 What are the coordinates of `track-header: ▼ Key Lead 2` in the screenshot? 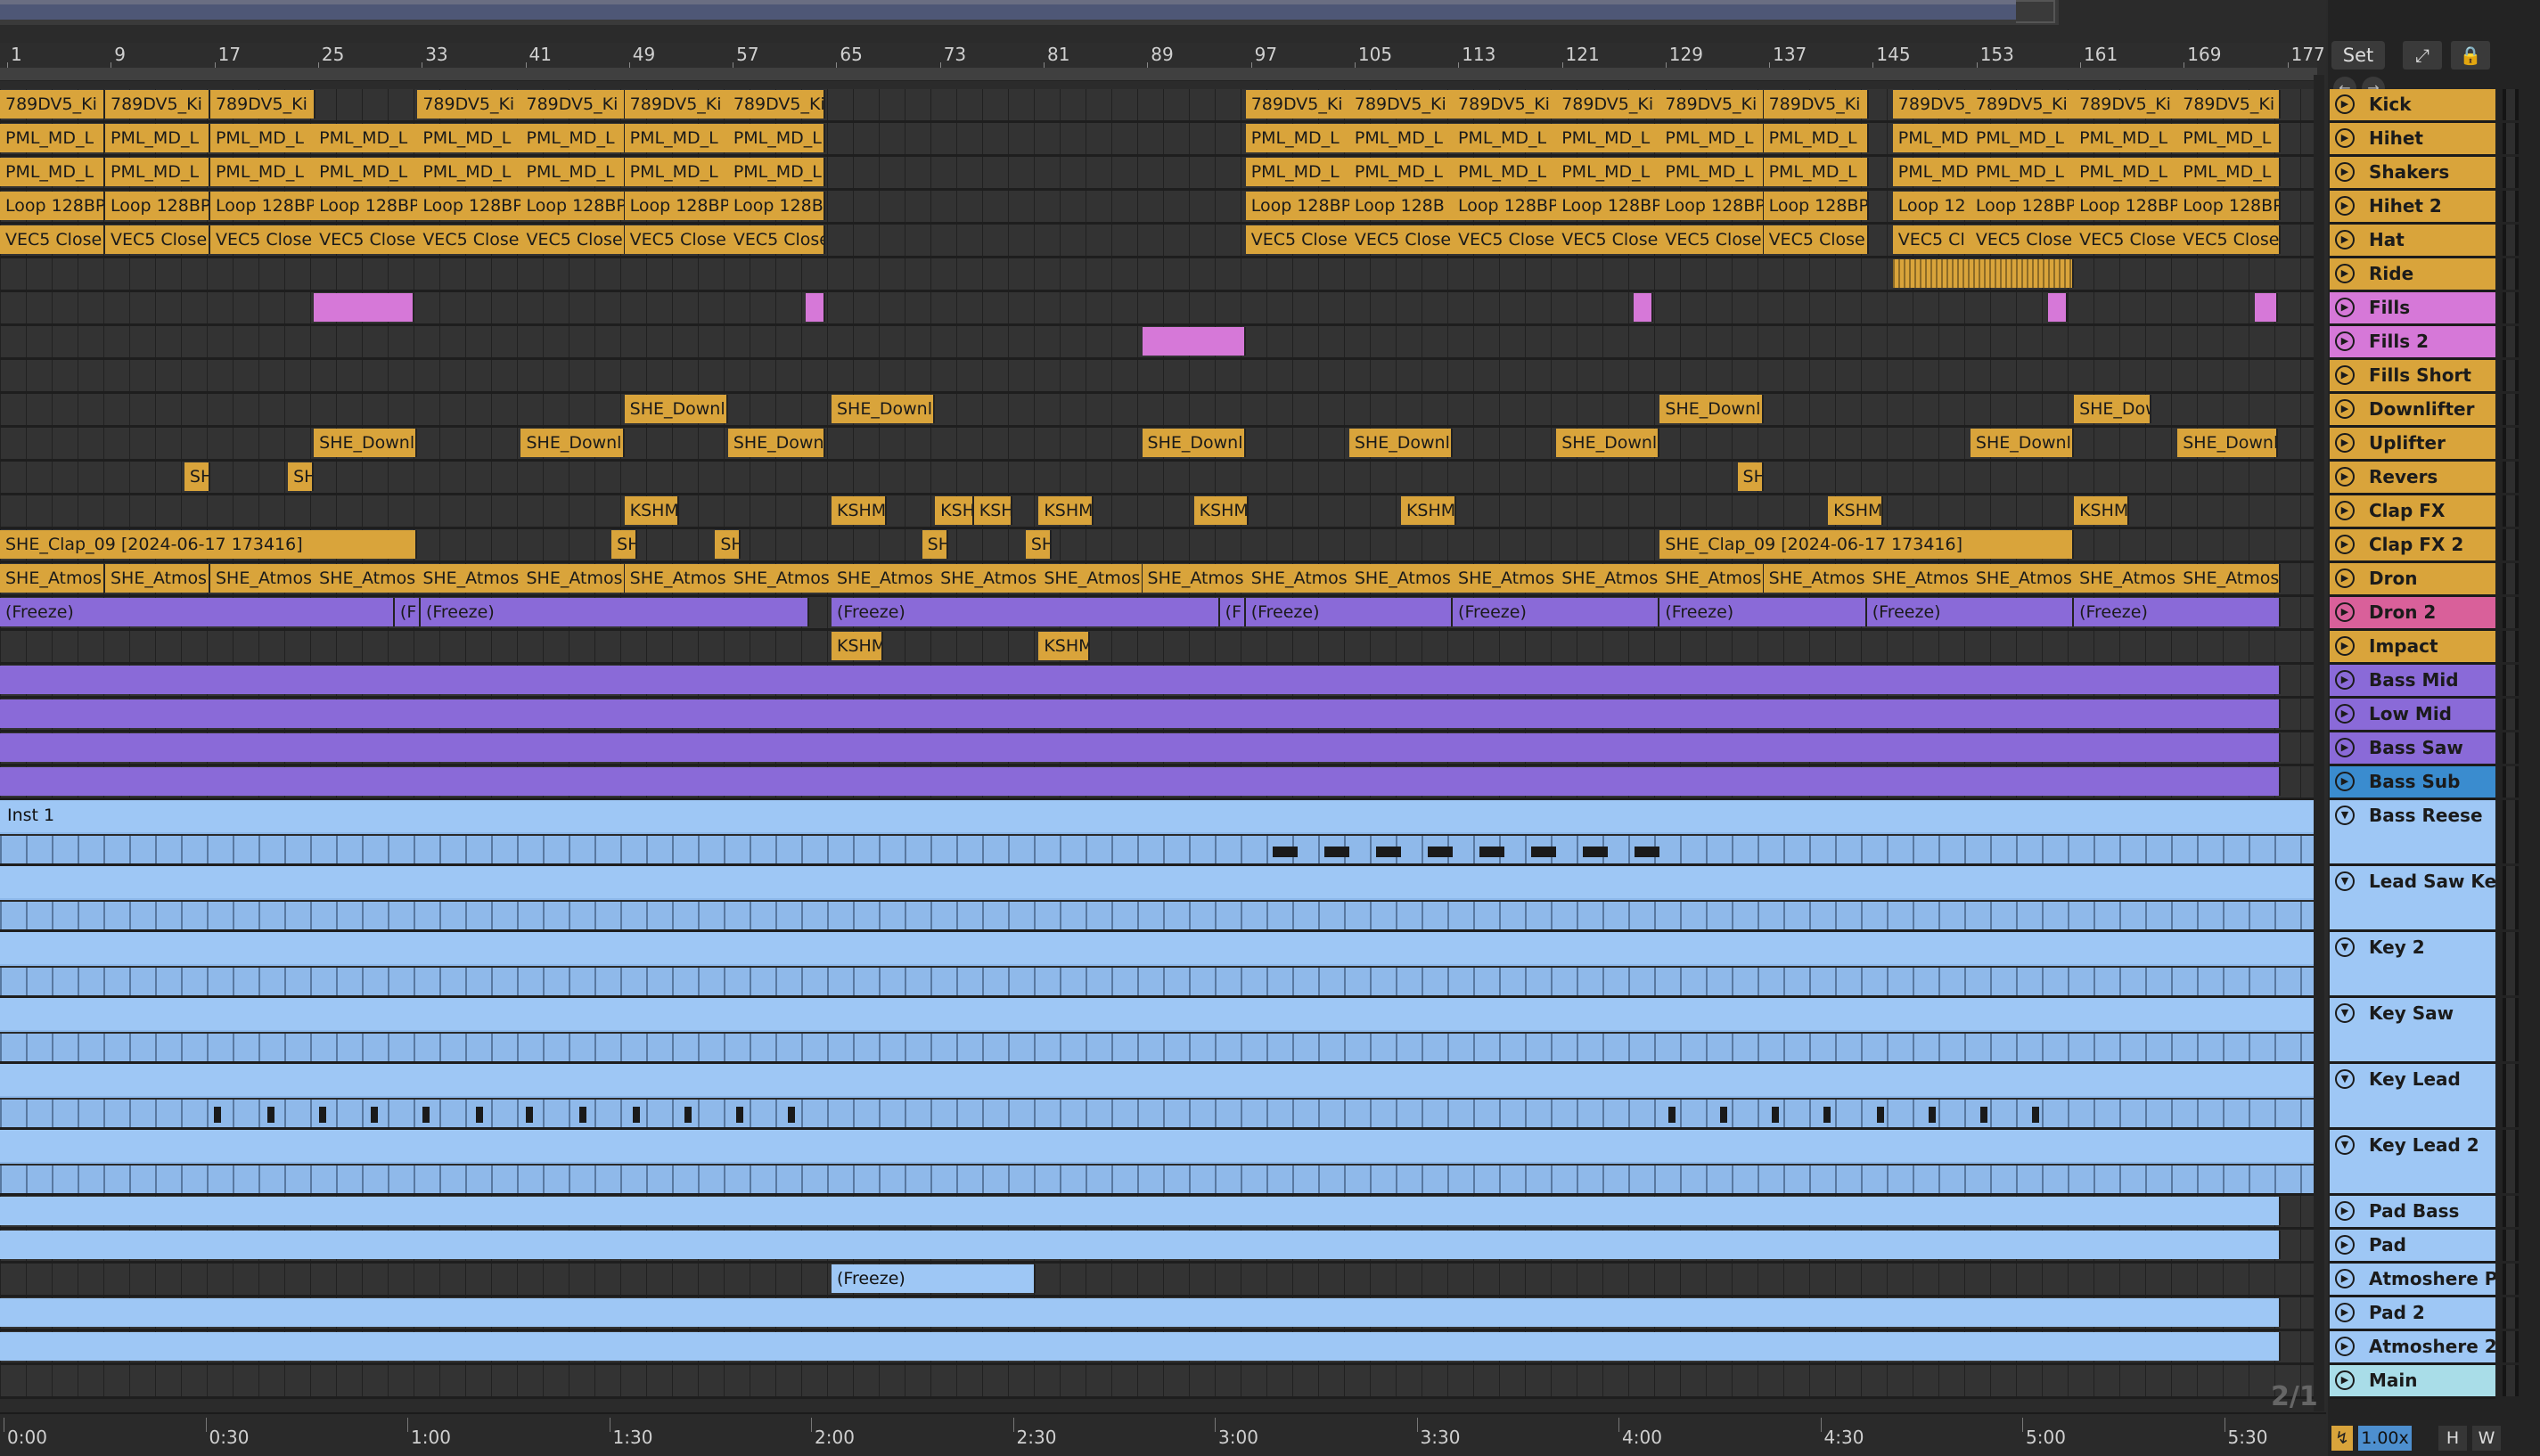 It's located at (2412, 1163).